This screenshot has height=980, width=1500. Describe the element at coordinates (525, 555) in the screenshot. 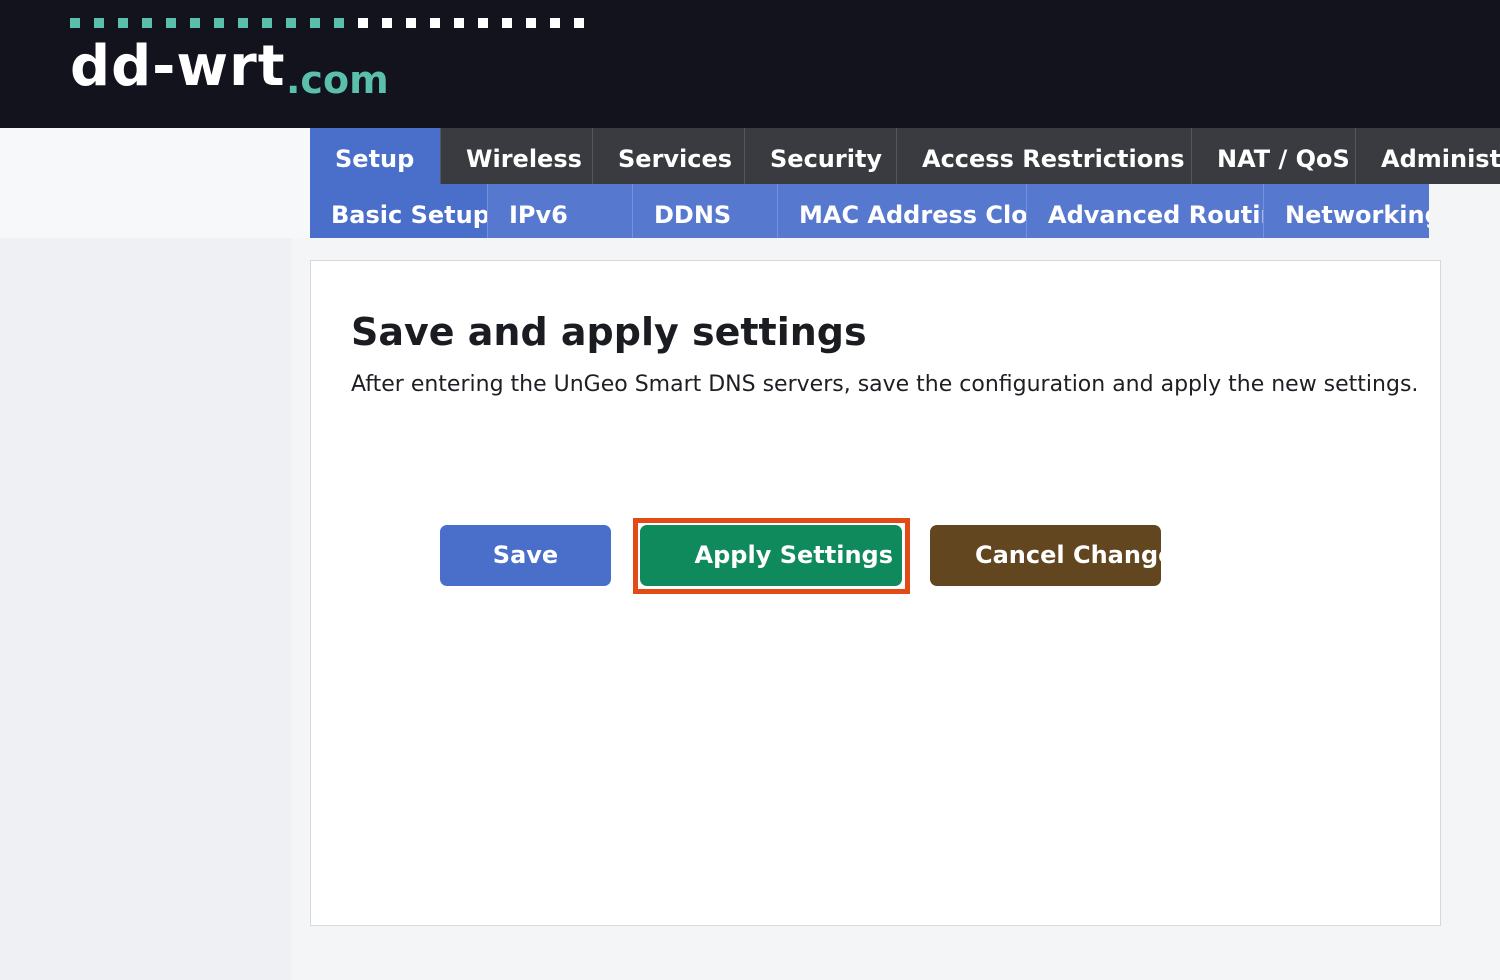

I see `save-button: Save` at that location.